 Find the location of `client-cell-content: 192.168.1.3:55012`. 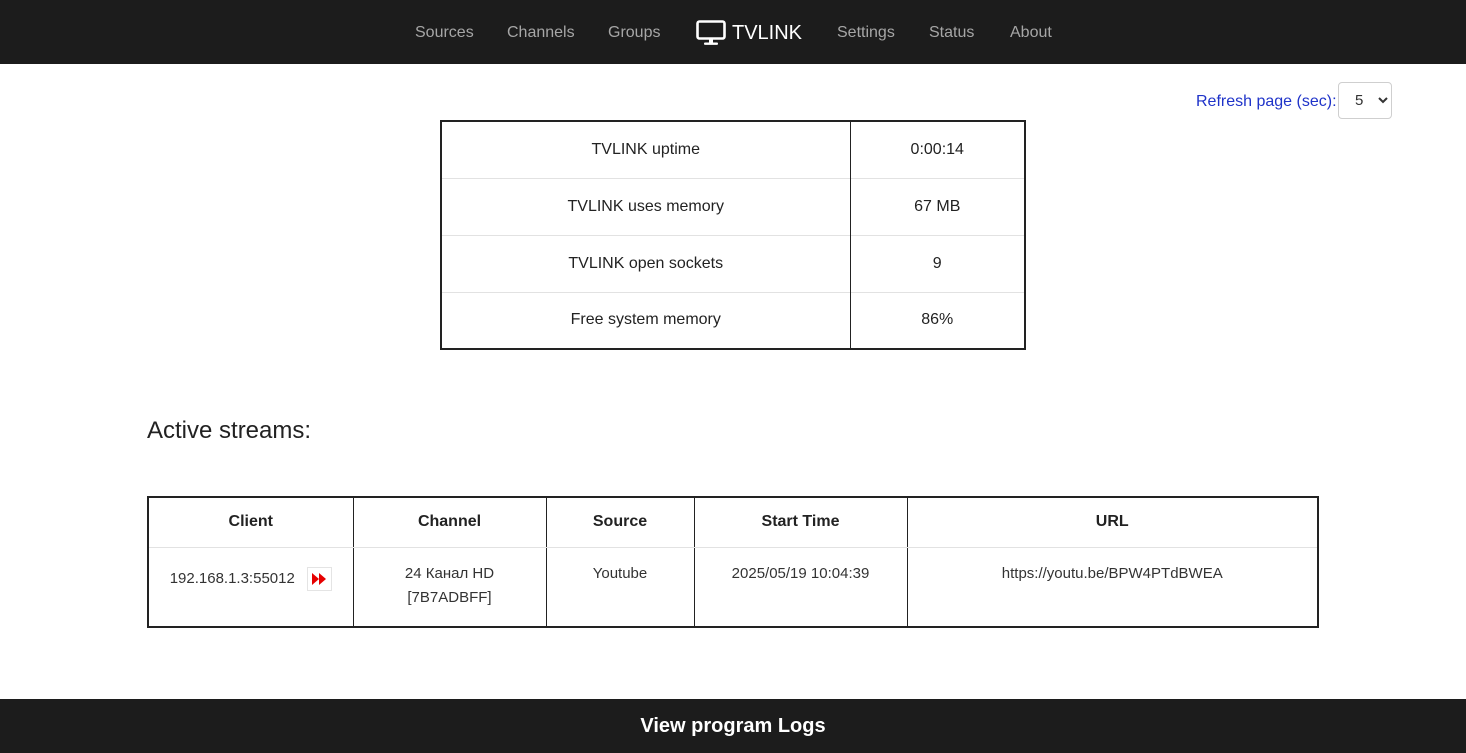

client-cell-content: 192.168.1.3:55012 is located at coordinates (251, 578).